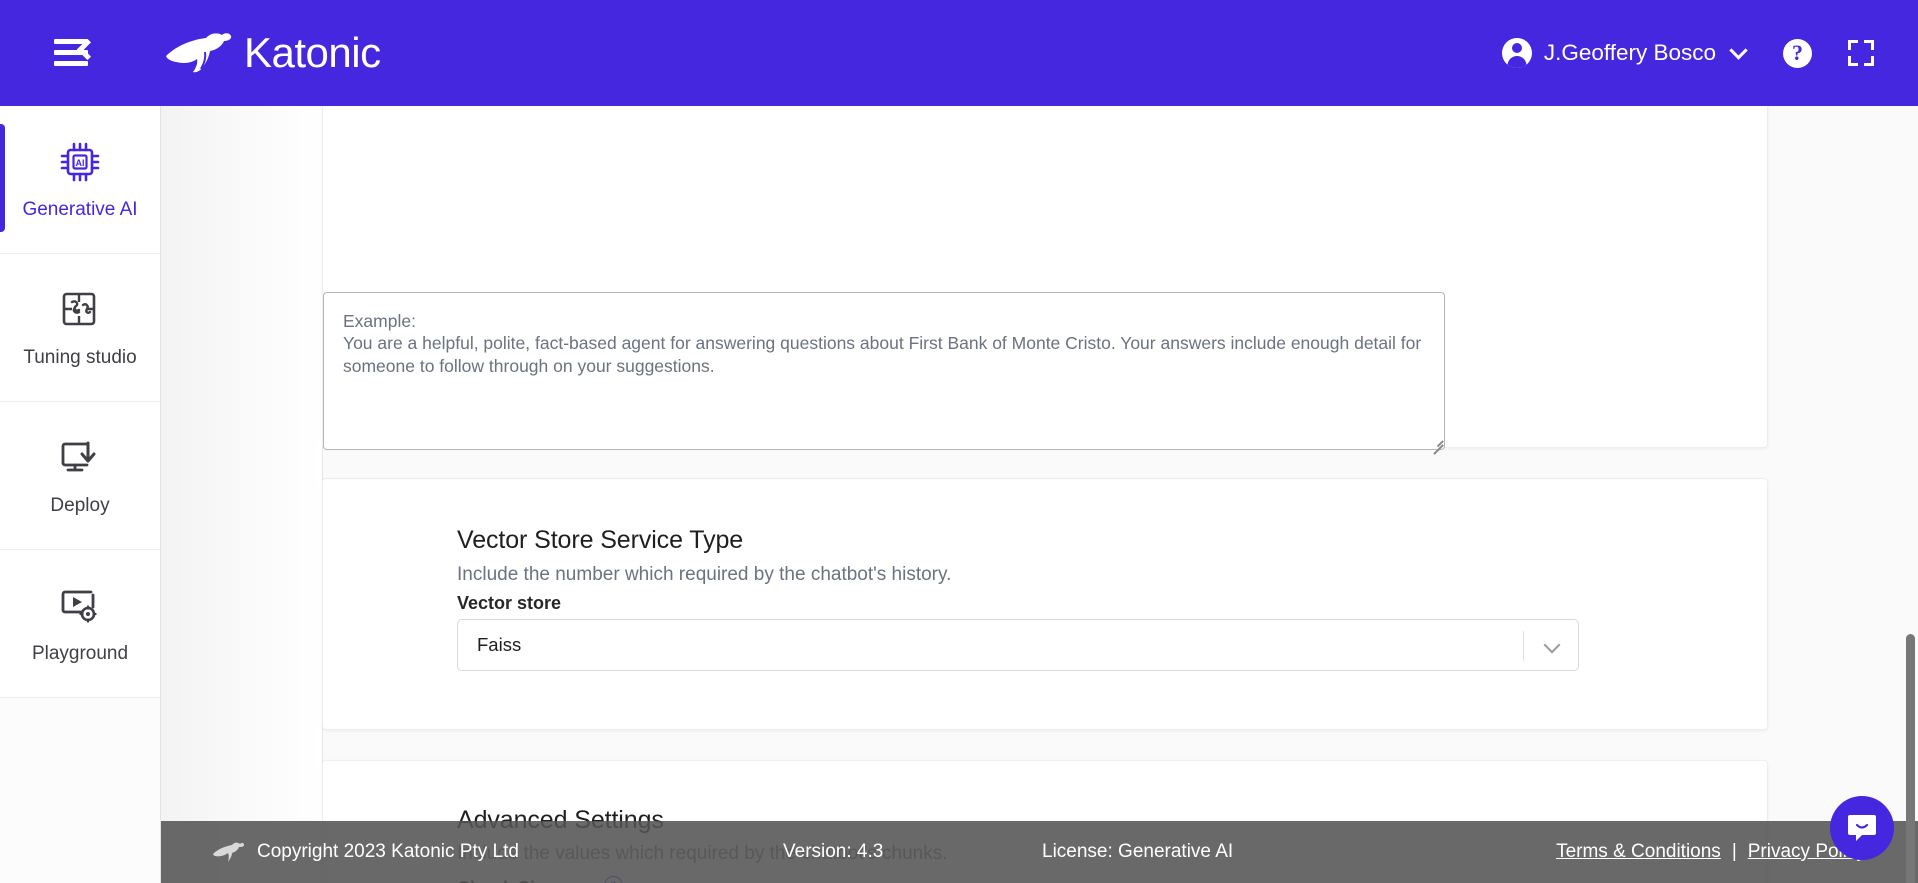 The image size is (1918, 883). I want to click on footer-copyright: Copyright 2023 Katonic Pty Ltd, so click(388, 851).